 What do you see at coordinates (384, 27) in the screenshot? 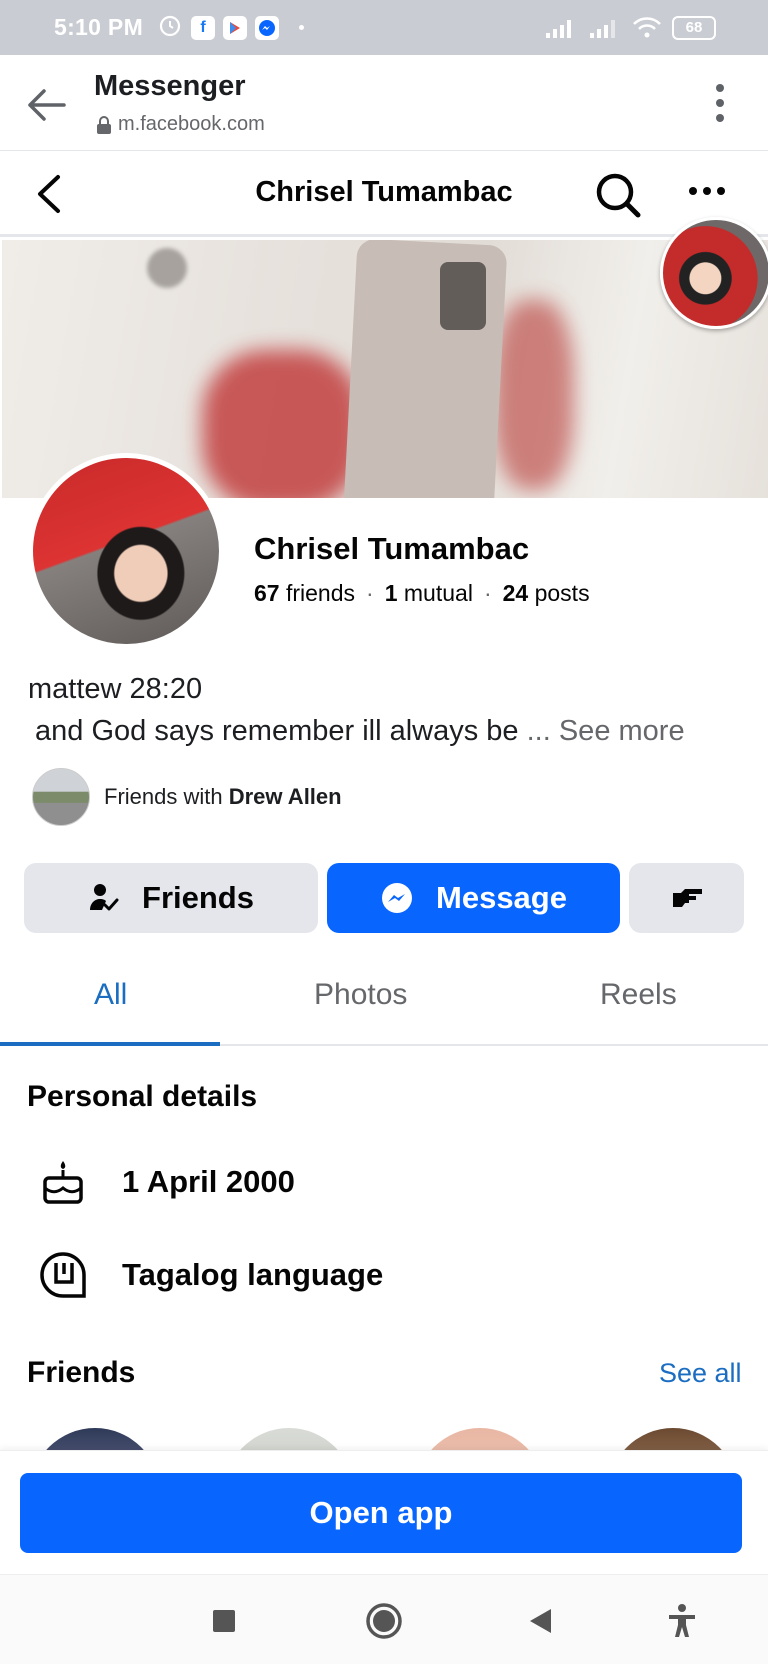
I see `status-bar: 5:10 PM f 68` at bounding box center [384, 27].